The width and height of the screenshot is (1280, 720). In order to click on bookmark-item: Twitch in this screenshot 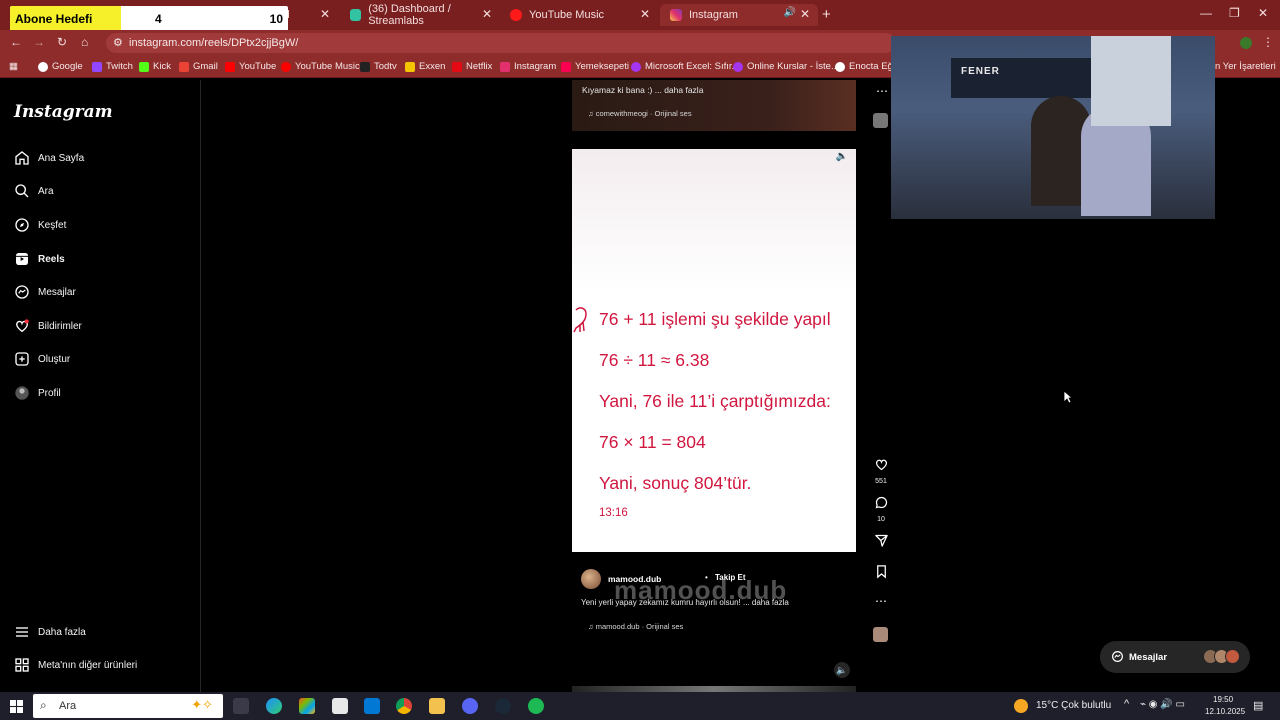, I will do `click(112, 66)`.